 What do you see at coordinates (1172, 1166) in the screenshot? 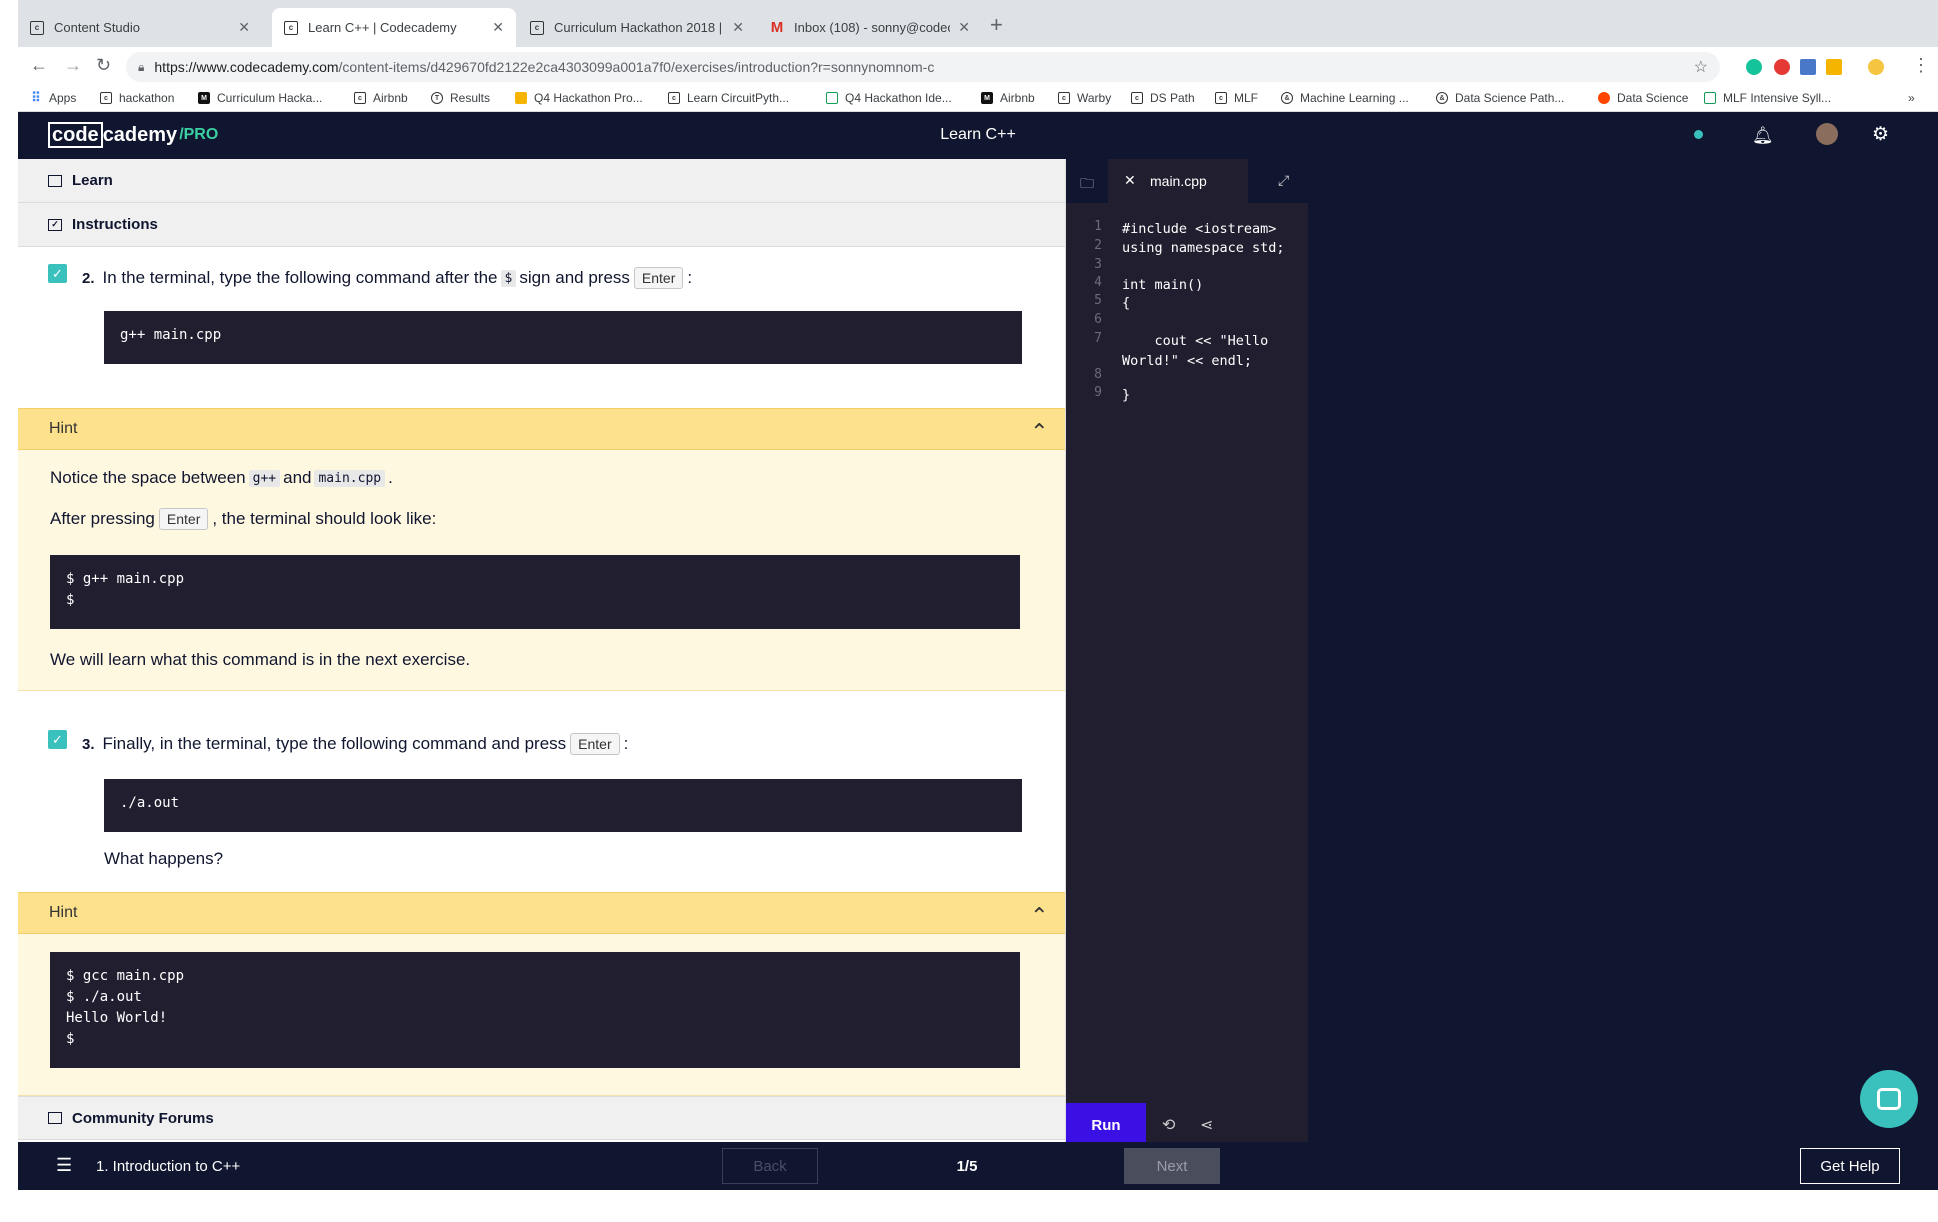
I see `next-button: Next` at bounding box center [1172, 1166].